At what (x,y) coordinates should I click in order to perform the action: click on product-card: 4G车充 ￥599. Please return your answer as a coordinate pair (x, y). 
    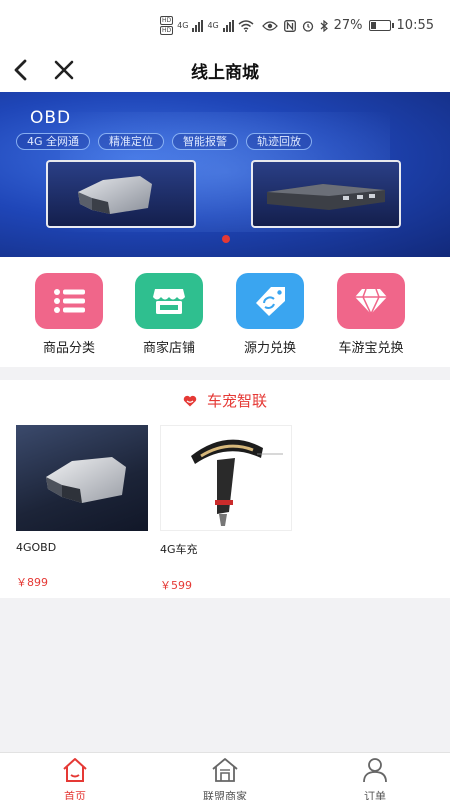
    Looking at the image, I should click on (226, 509).